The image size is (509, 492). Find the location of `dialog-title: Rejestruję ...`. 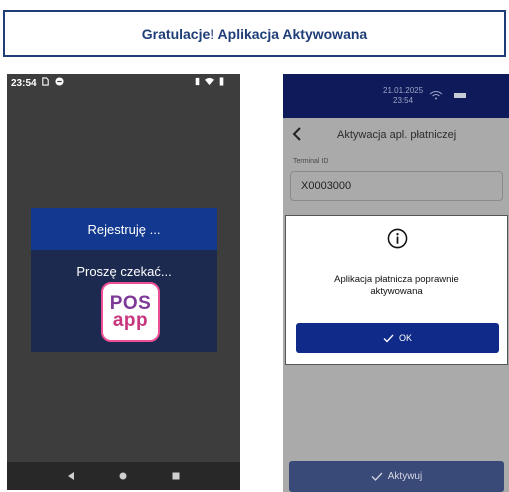

dialog-title: Rejestruję ... is located at coordinates (124, 229).